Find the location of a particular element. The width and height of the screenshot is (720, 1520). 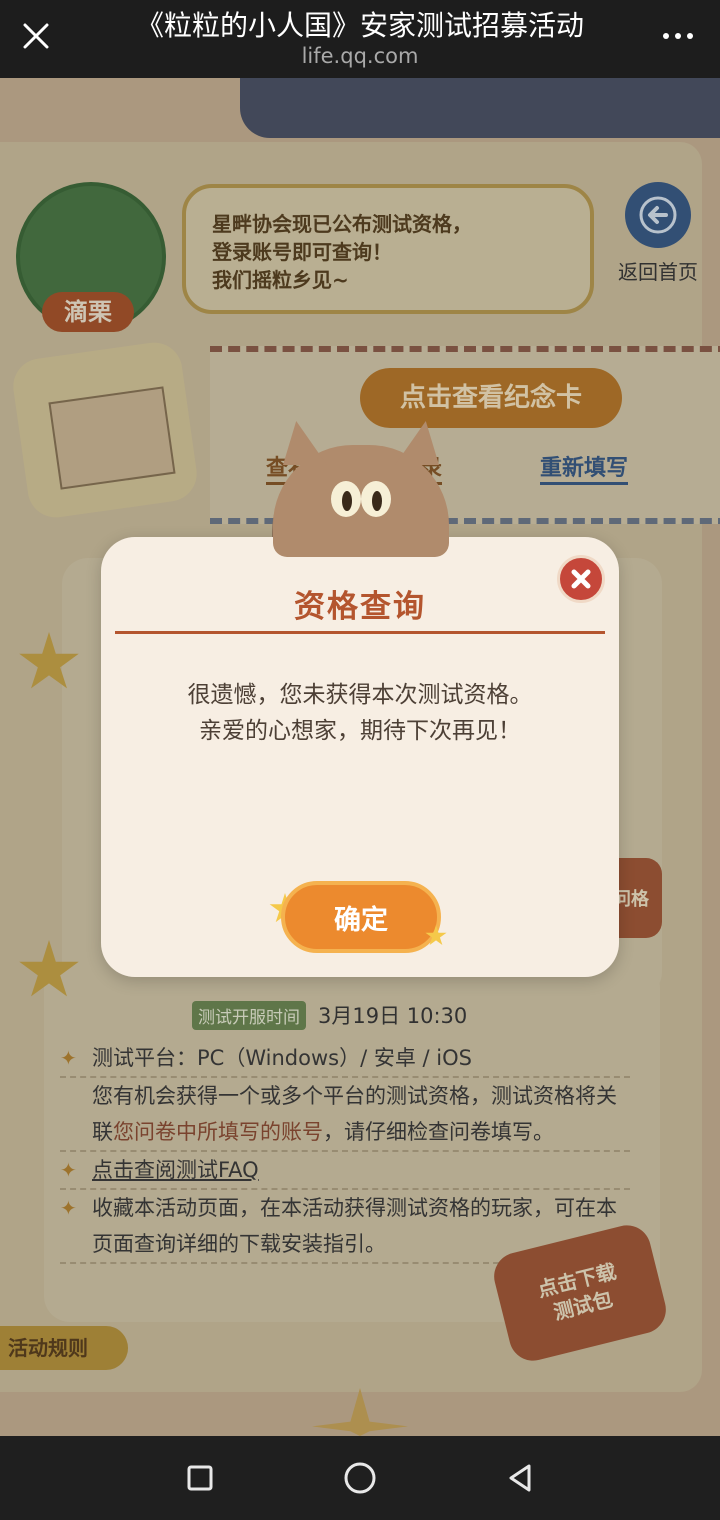

more-dots-icon is located at coordinates (666, 36).